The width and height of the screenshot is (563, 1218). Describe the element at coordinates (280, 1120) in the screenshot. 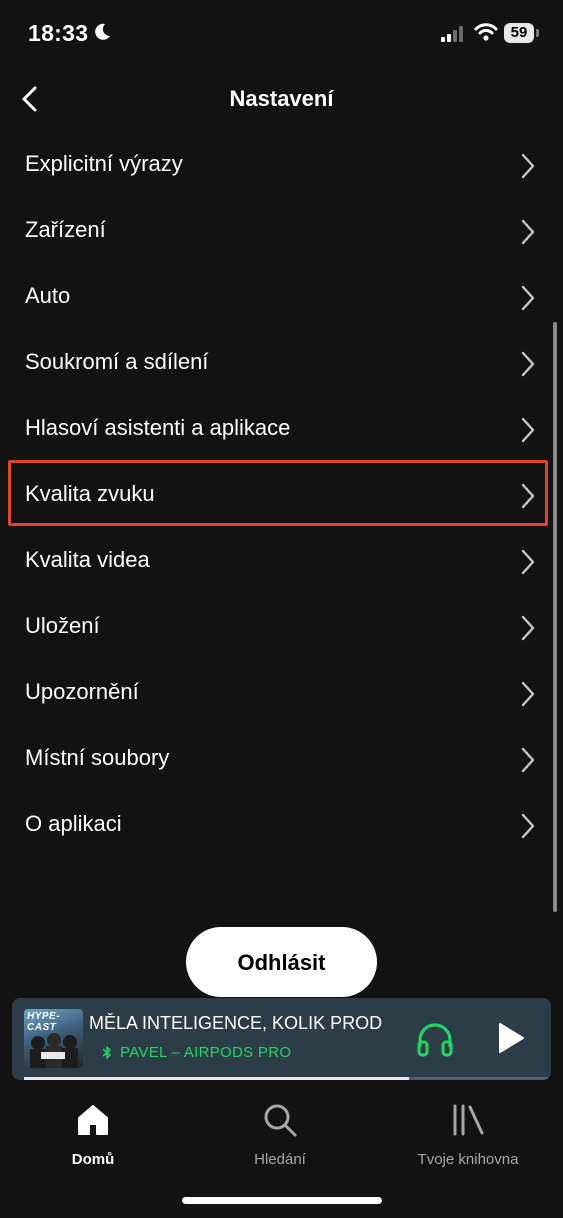

I see `search-icon` at that location.